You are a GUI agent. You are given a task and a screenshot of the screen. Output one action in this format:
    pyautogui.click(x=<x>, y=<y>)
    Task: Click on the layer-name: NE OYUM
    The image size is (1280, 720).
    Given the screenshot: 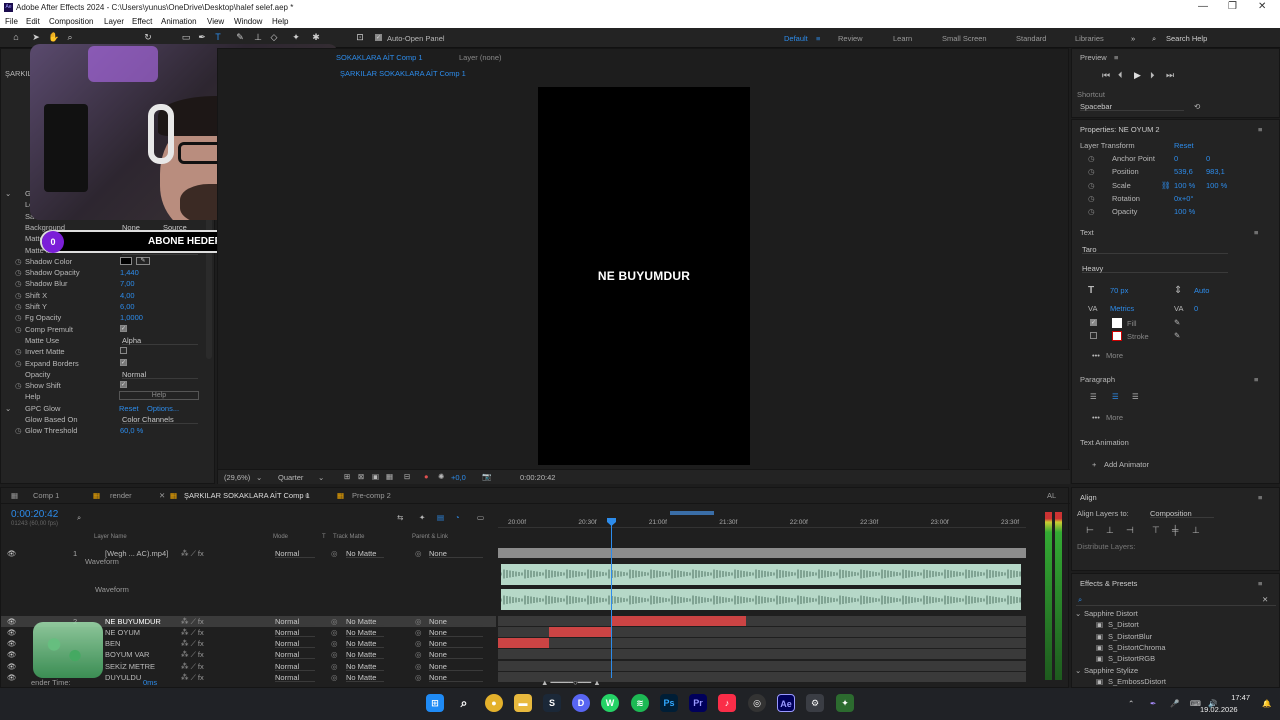 What is the action you would take?
    pyautogui.click(x=122, y=632)
    